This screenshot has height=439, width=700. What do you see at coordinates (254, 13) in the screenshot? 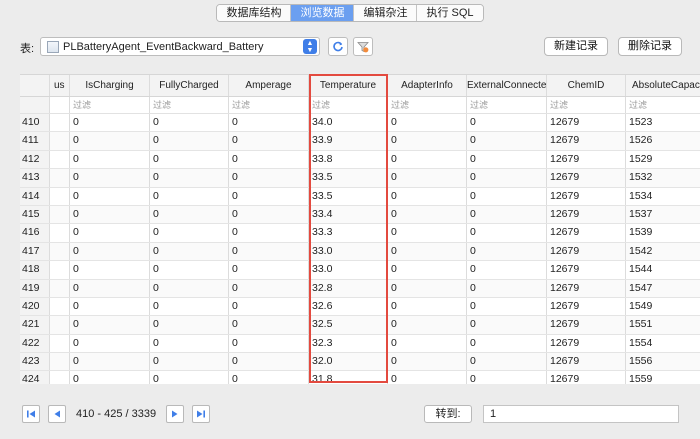
I see `tab-db-structure: 数据库结构` at bounding box center [254, 13].